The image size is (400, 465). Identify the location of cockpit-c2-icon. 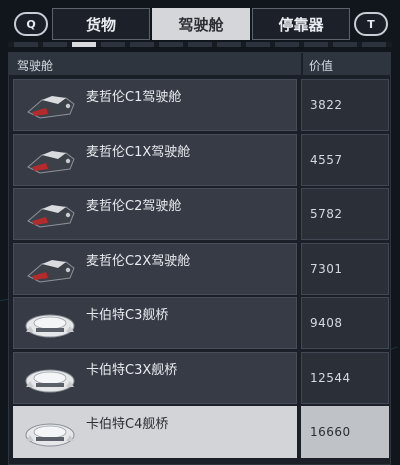
(51, 216).